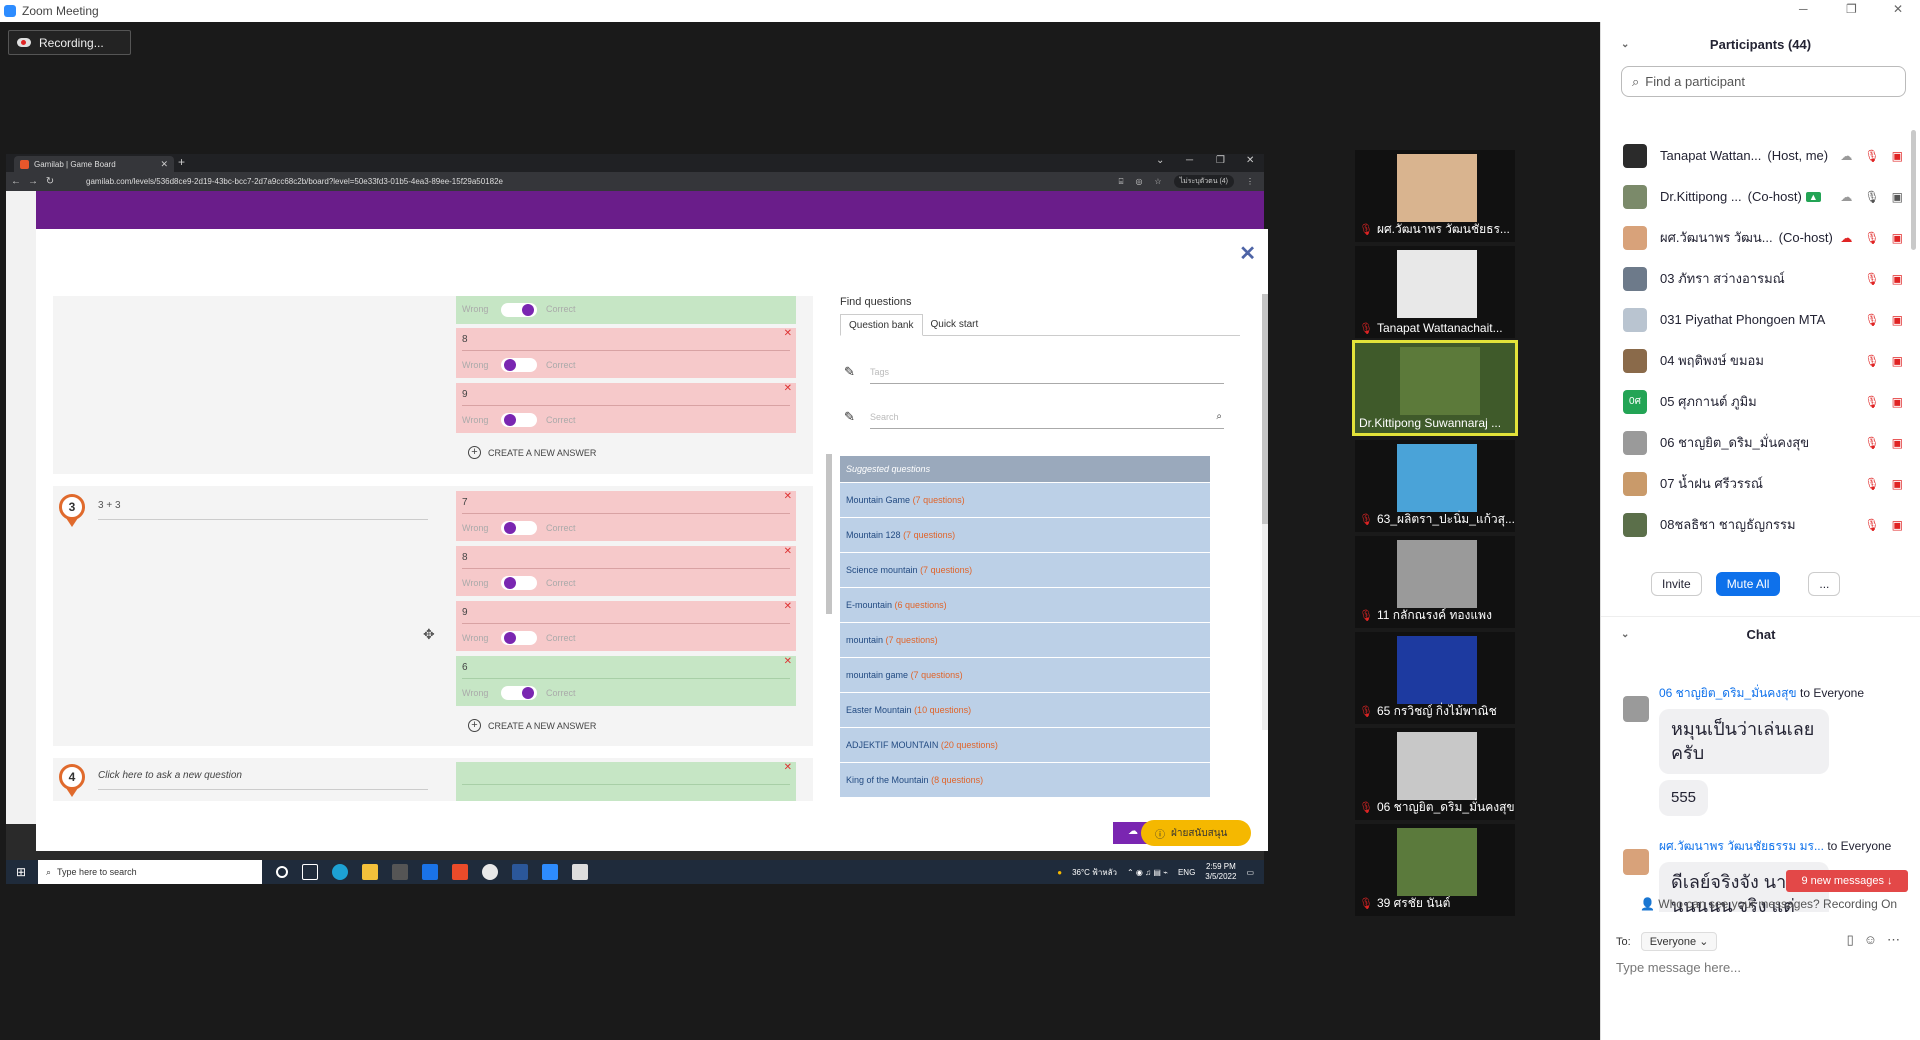 The image size is (1920, 1040). I want to click on mail-icon, so click(430, 872).